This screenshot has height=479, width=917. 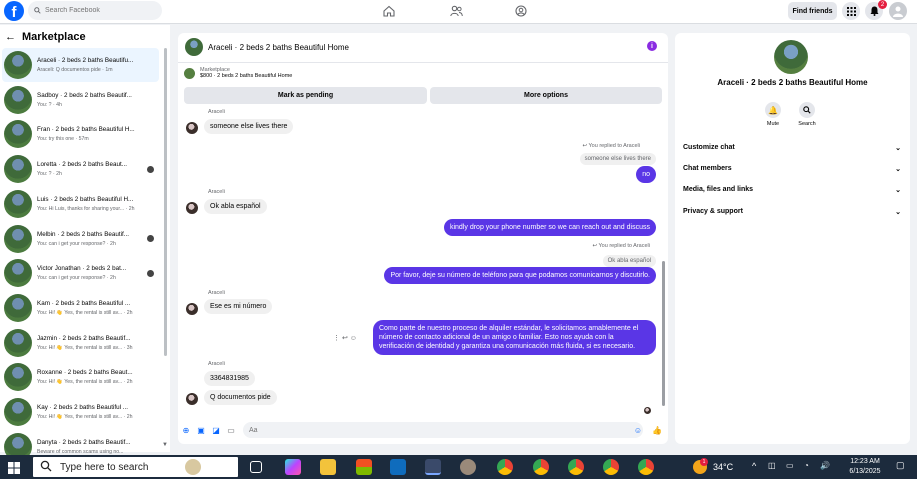 I want to click on search-label: Search, so click(x=807, y=124).